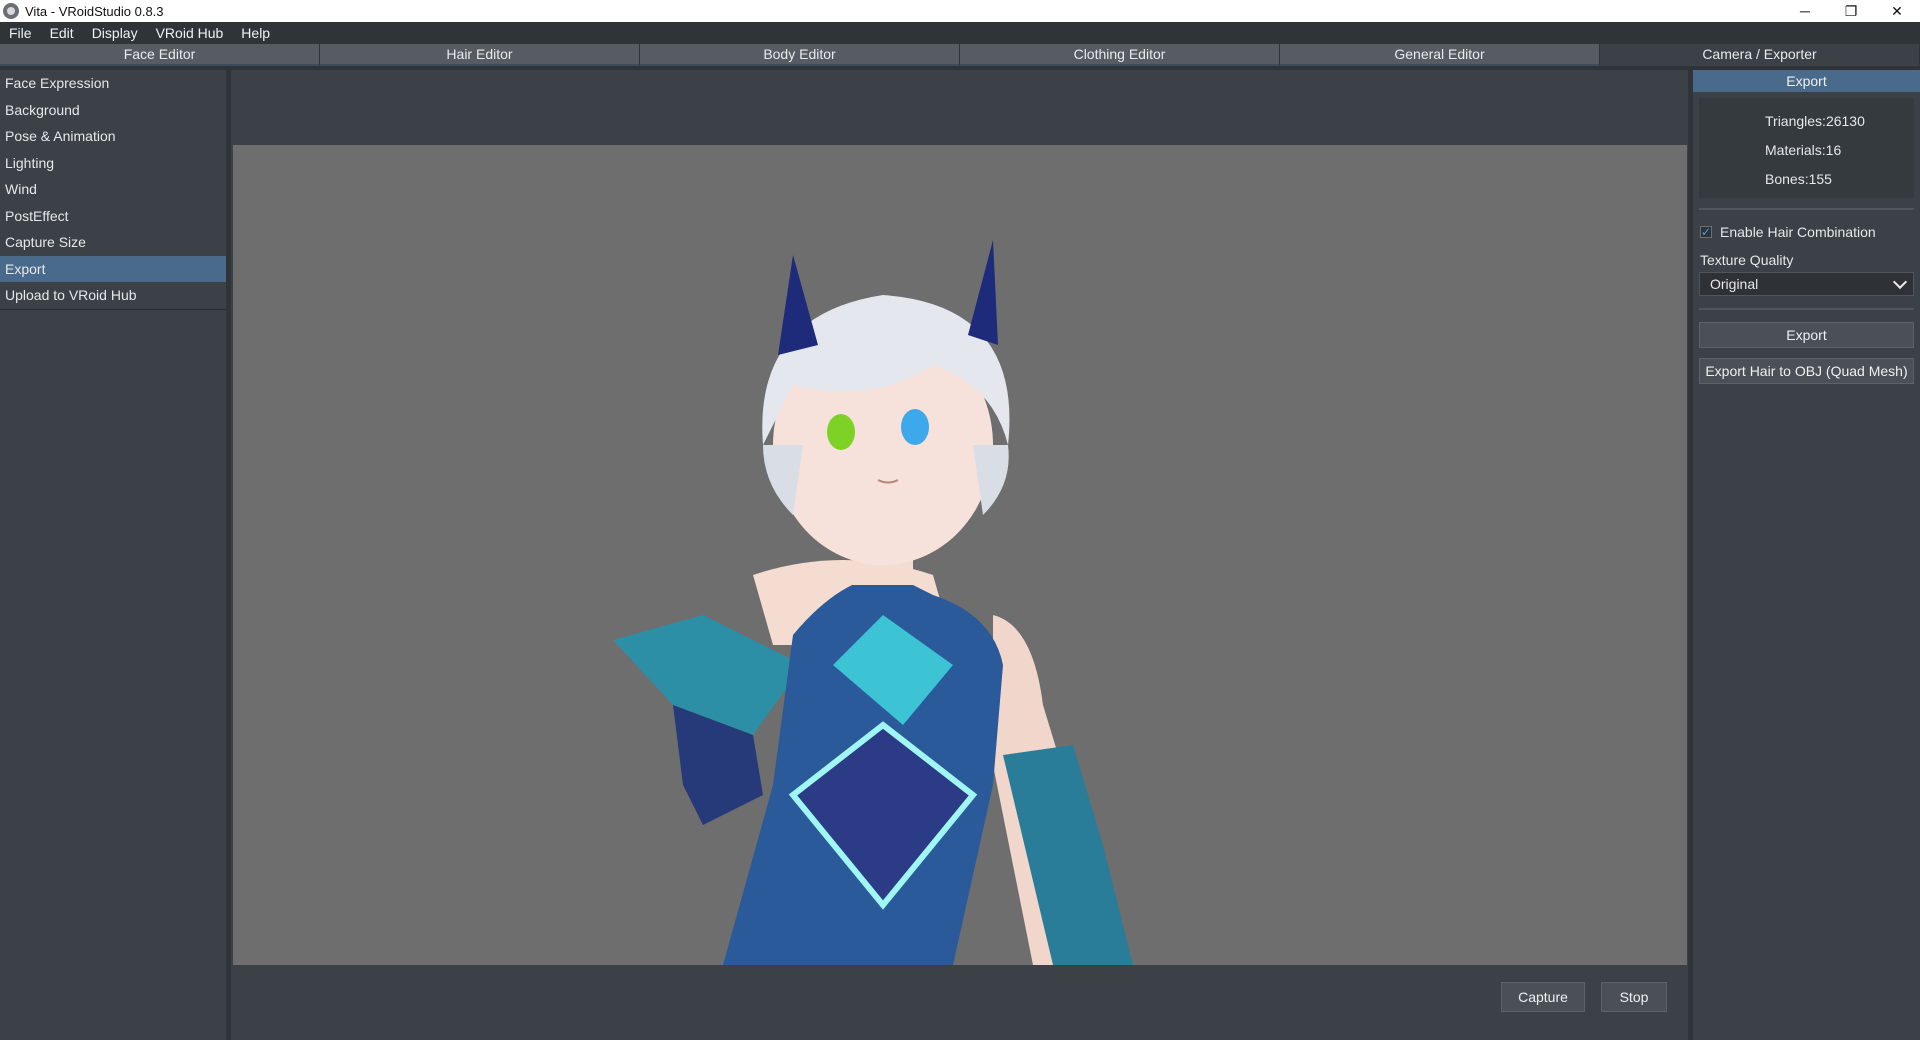 This screenshot has width=1920, height=1040. What do you see at coordinates (113, 110) in the screenshot?
I see `sidebar-item-background: Background` at bounding box center [113, 110].